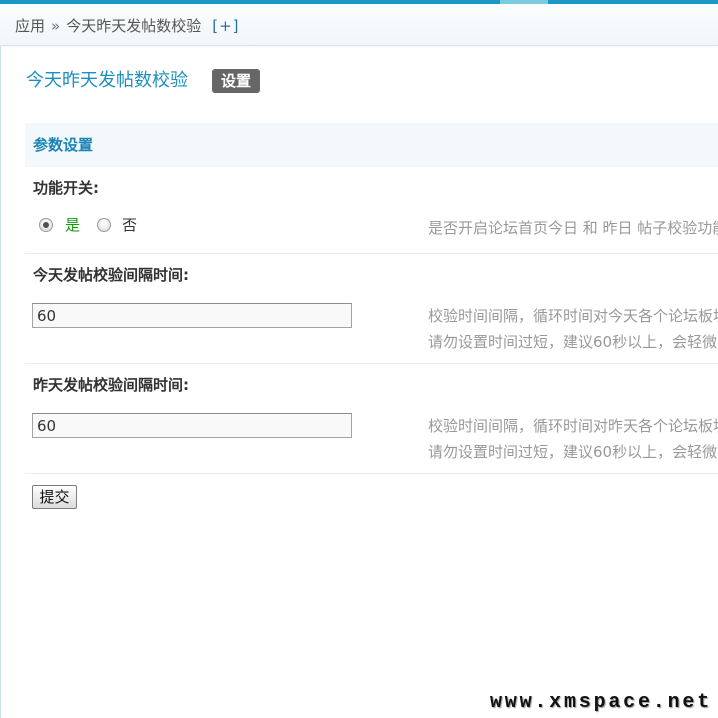 Image resolution: width=718 pixels, height=718 pixels. Describe the element at coordinates (359, 25) in the screenshot. I see `breadcrumb: 应用 » 今天昨天发帖数校验 [+]` at that location.